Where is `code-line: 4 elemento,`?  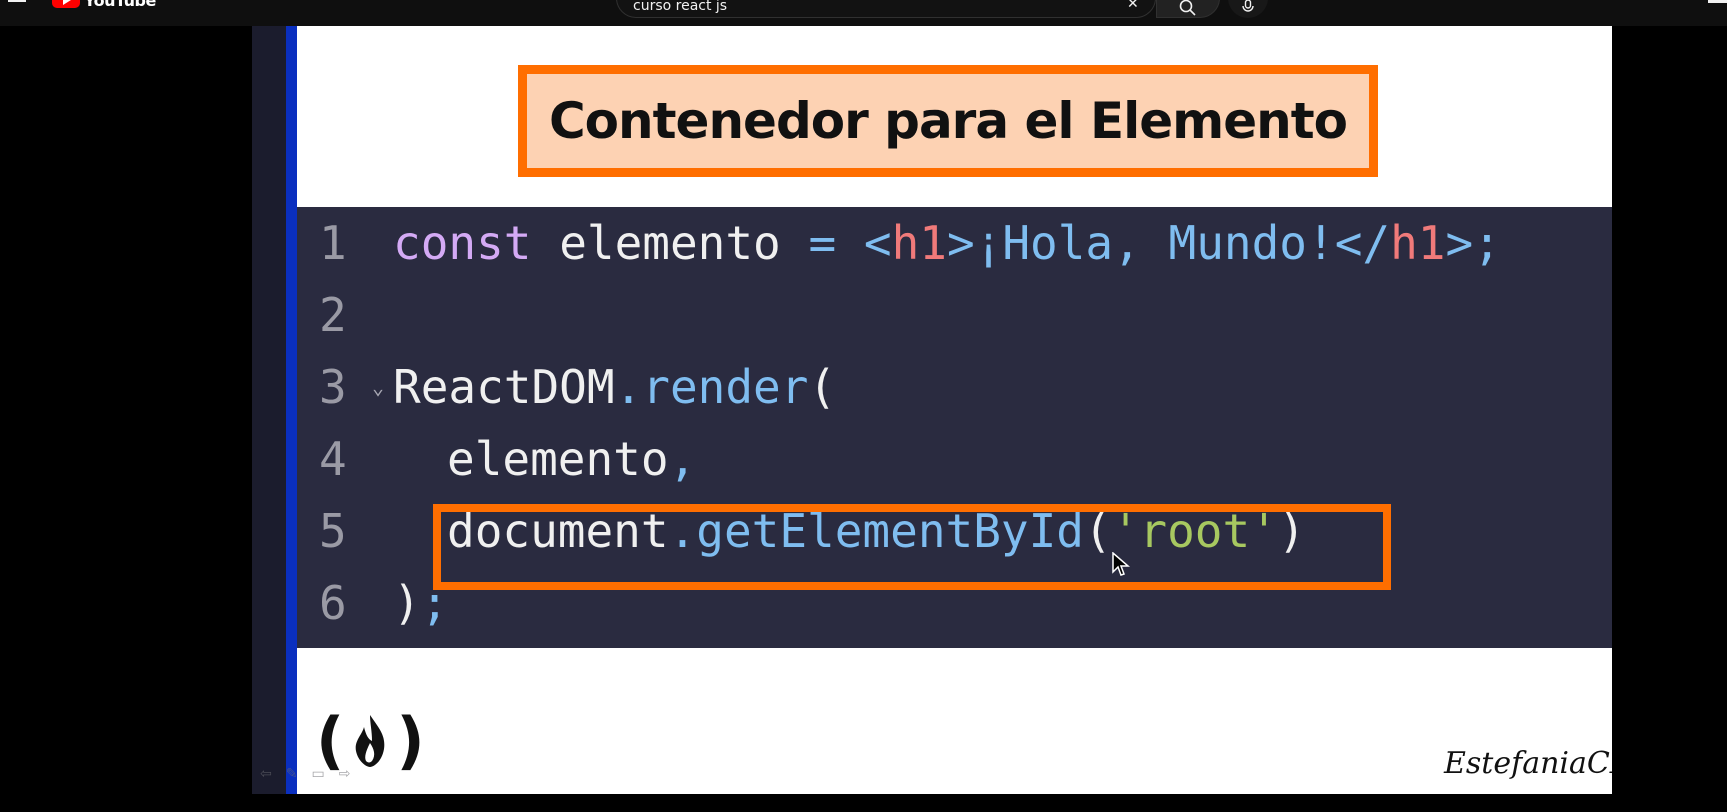 code-line: 4 elemento, is located at coordinates (954, 459).